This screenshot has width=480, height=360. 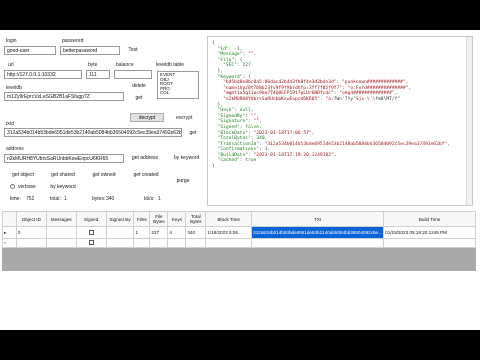 What do you see at coordinates (61, 219) in the screenshot?
I see `column-header: Messages` at bounding box center [61, 219].